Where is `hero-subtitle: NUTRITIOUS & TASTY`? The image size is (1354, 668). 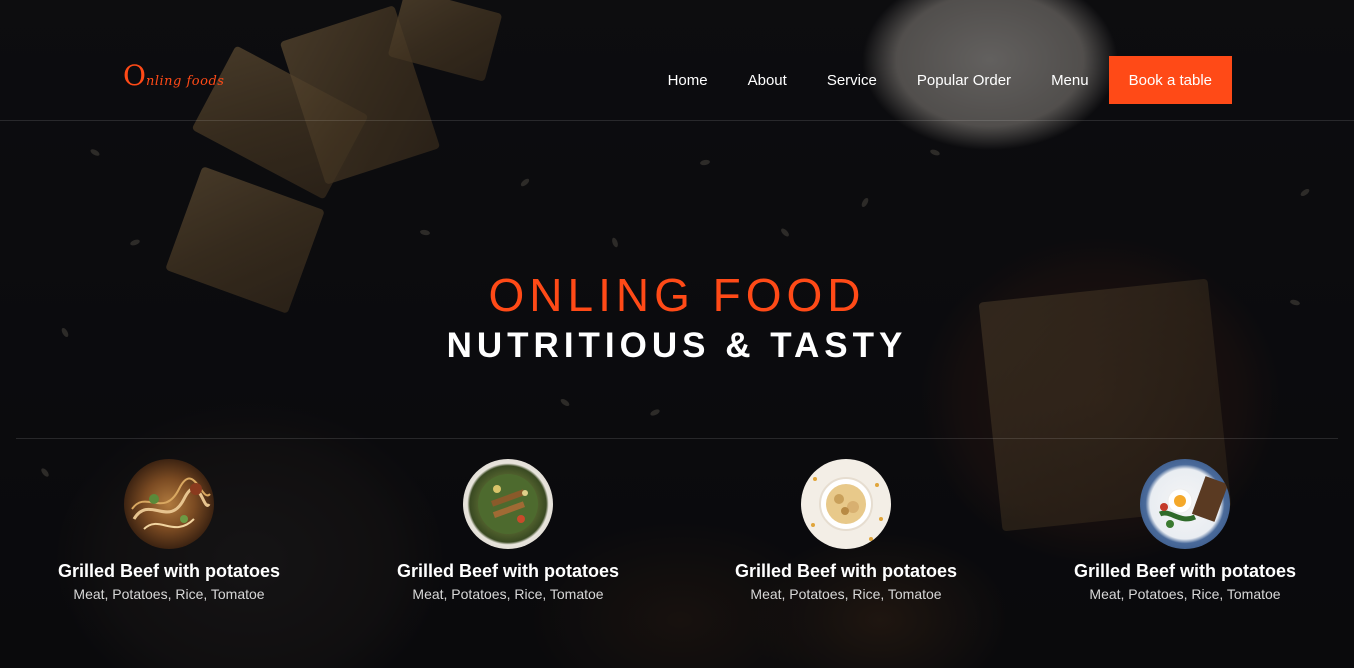 hero-subtitle: NUTRITIOUS & TASTY is located at coordinates (677, 345).